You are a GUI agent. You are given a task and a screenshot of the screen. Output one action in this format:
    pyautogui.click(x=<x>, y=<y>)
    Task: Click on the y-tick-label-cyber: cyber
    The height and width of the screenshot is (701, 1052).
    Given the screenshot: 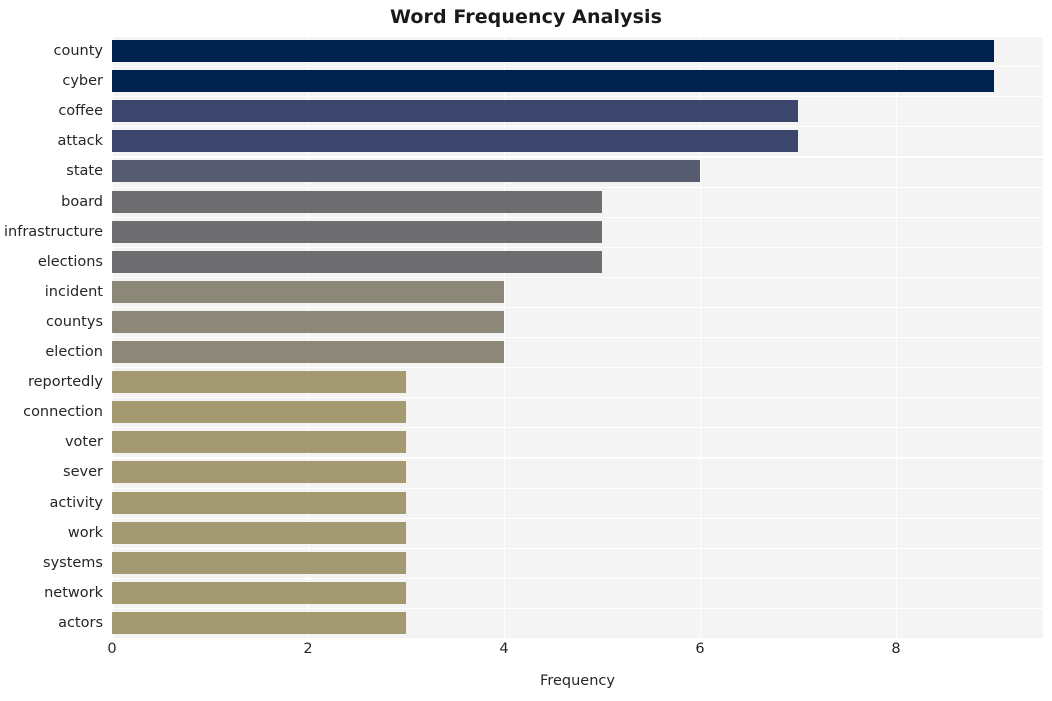 What is the action you would take?
    pyautogui.click(x=82, y=81)
    